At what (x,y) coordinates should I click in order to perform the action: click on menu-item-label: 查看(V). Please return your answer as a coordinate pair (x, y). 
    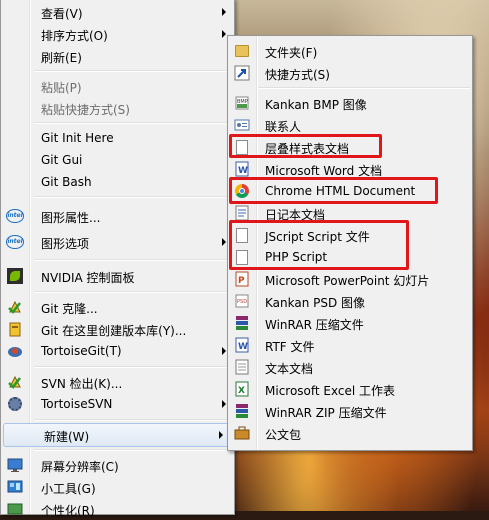
    Looking at the image, I should click on (62, 14).